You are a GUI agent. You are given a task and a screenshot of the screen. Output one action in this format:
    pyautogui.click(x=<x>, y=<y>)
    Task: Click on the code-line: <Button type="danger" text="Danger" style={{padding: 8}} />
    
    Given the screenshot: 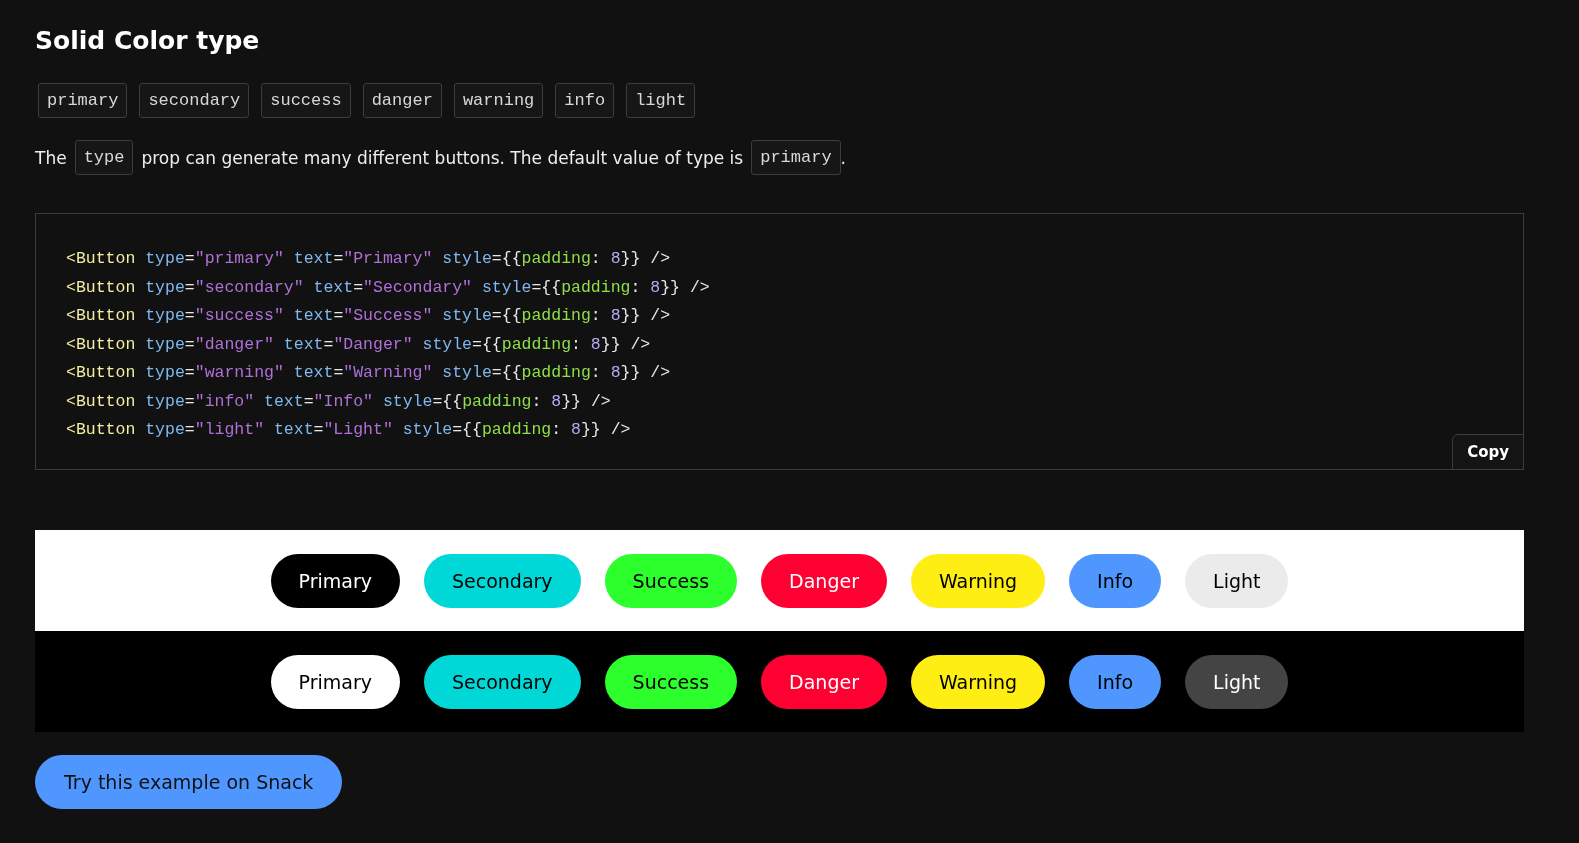 What is the action you would take?
    pyautogui.click(x=359, y=344)
    